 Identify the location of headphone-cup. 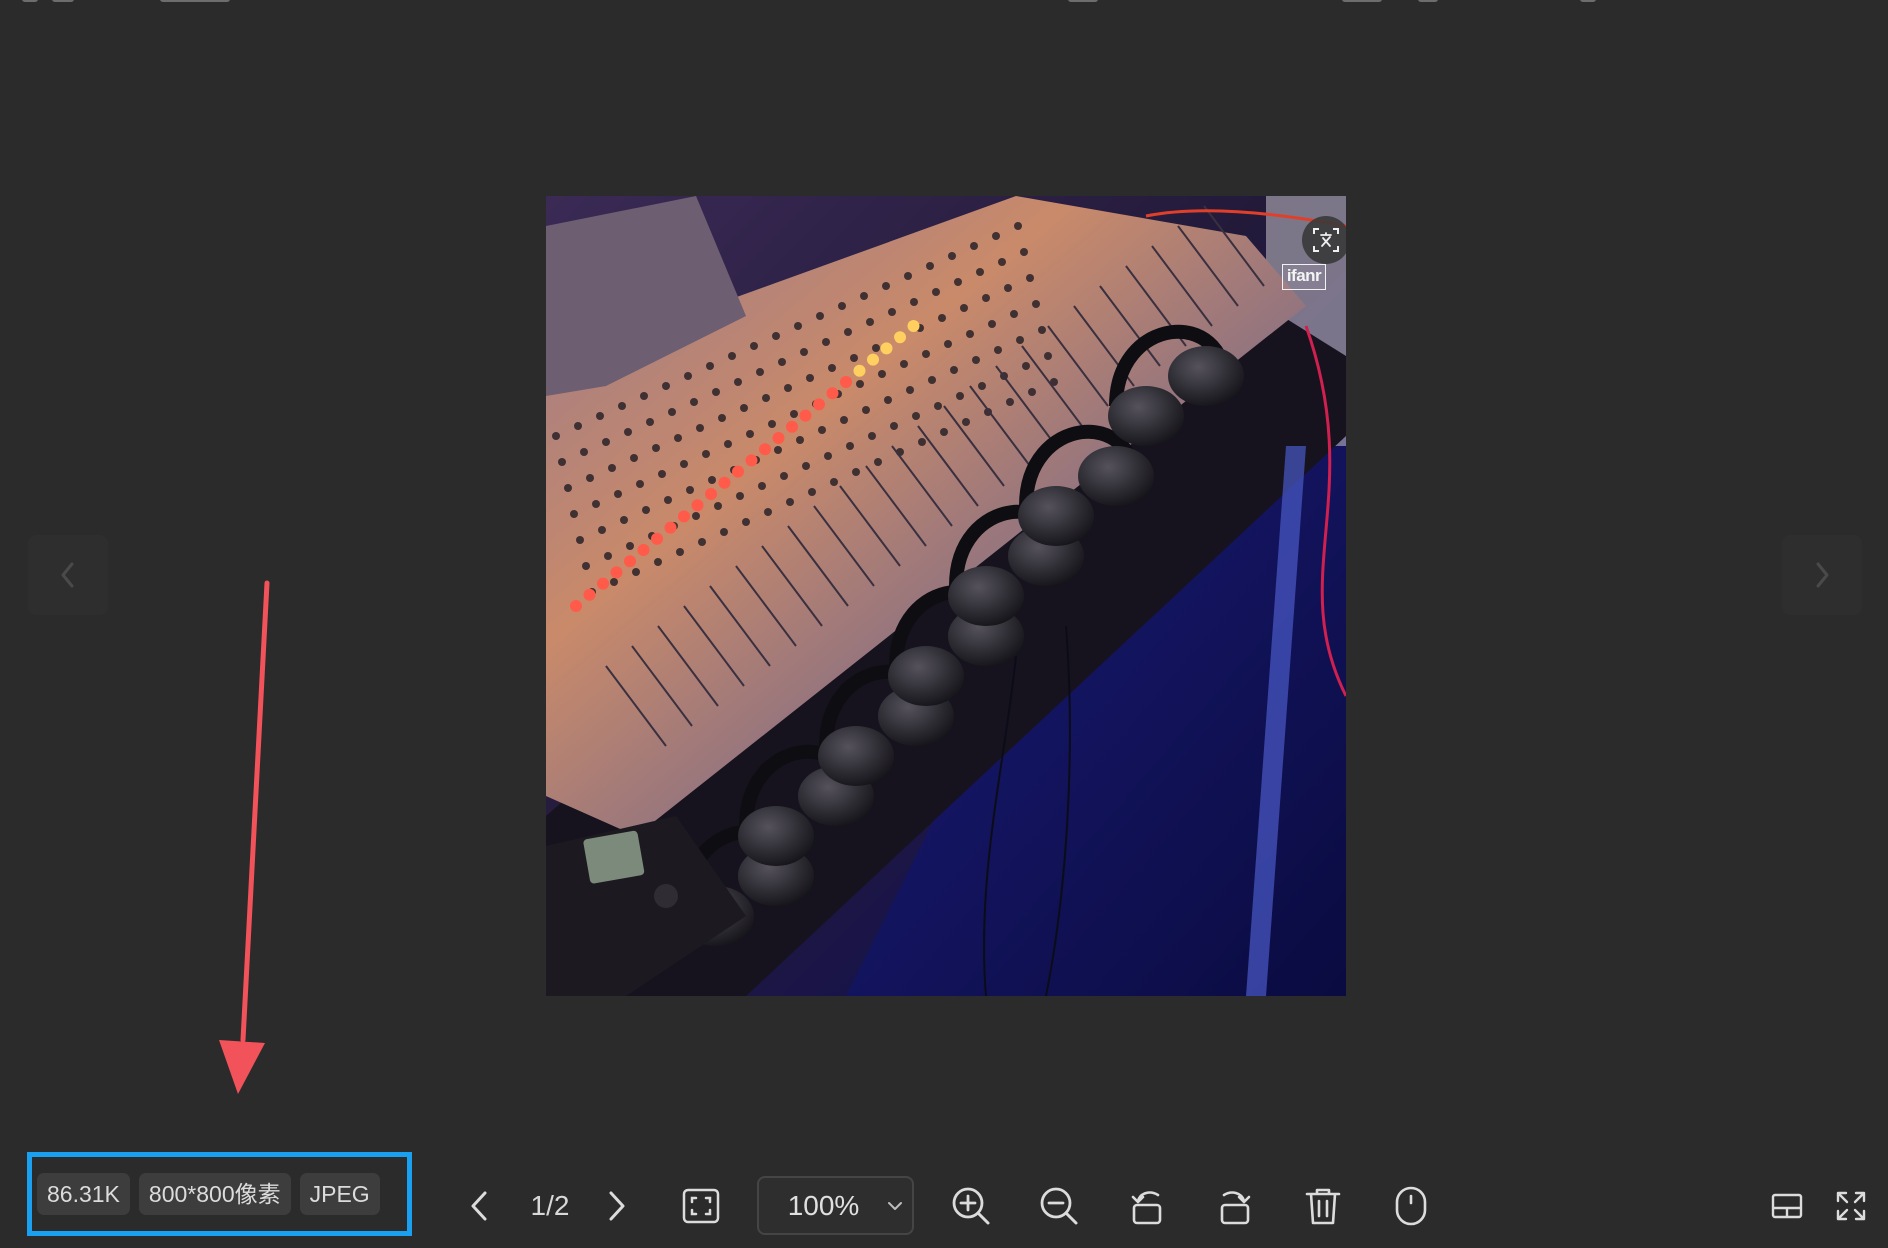
(856, 756).